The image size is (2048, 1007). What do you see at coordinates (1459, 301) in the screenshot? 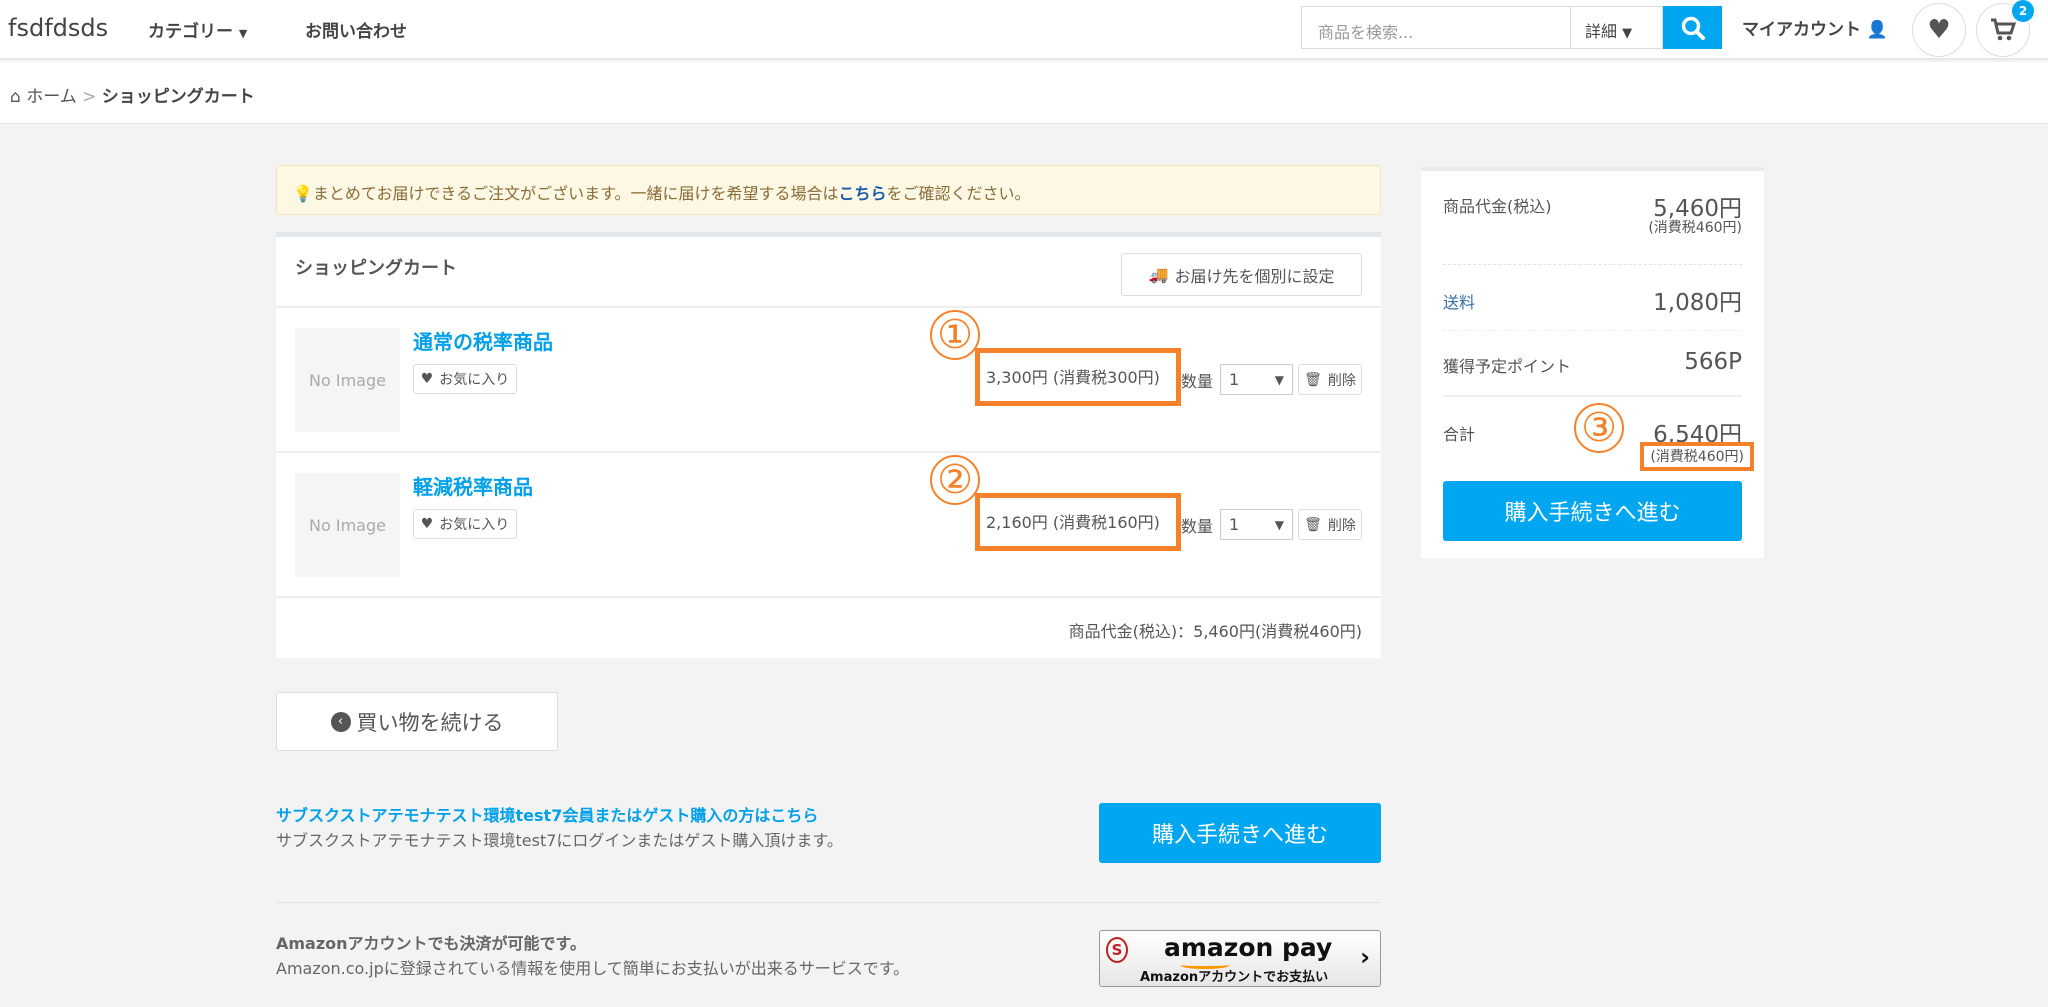
I see `shipping-link: 送料` at bounding box center [1459, 301].